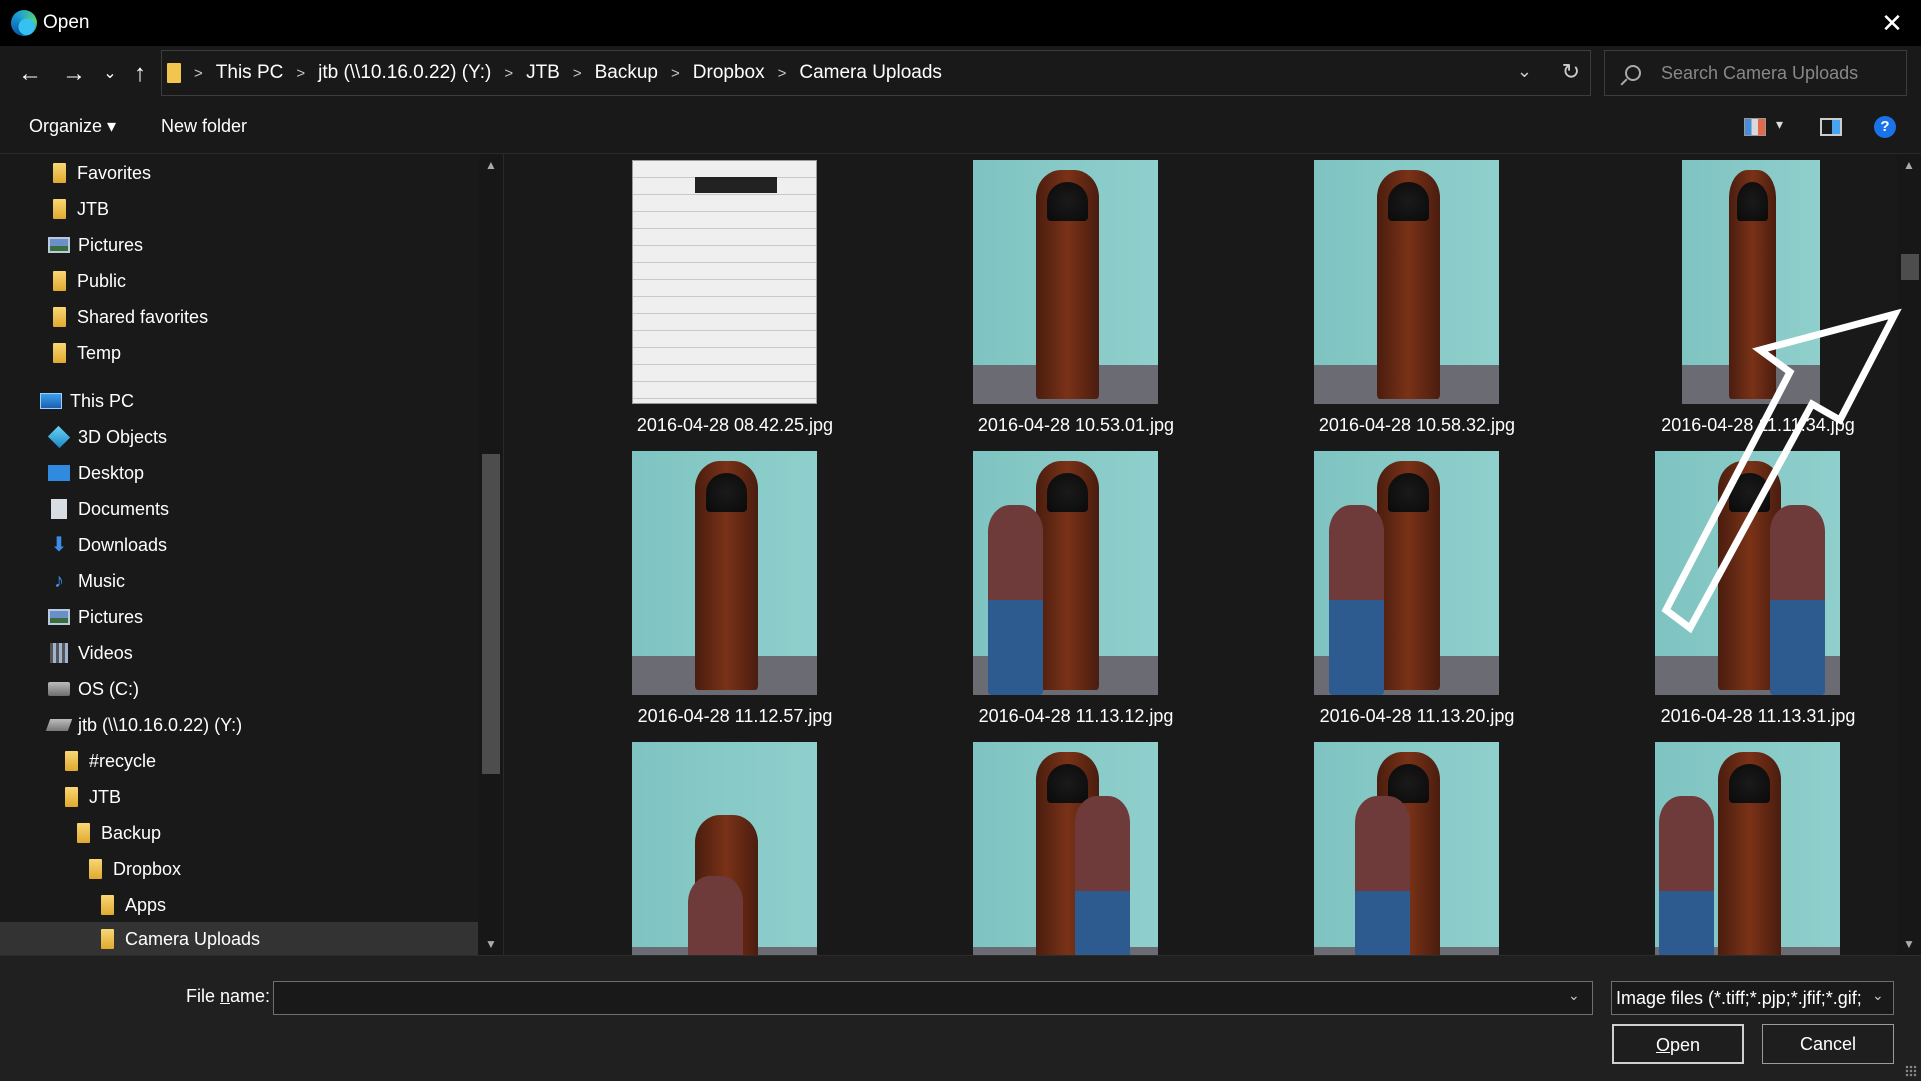 The height and width of the screenshot is (1081, 1921). Describe the element at coordinates (626, 73) in the screenshot. I see `breadcrumb-backup: Backup` at that location.